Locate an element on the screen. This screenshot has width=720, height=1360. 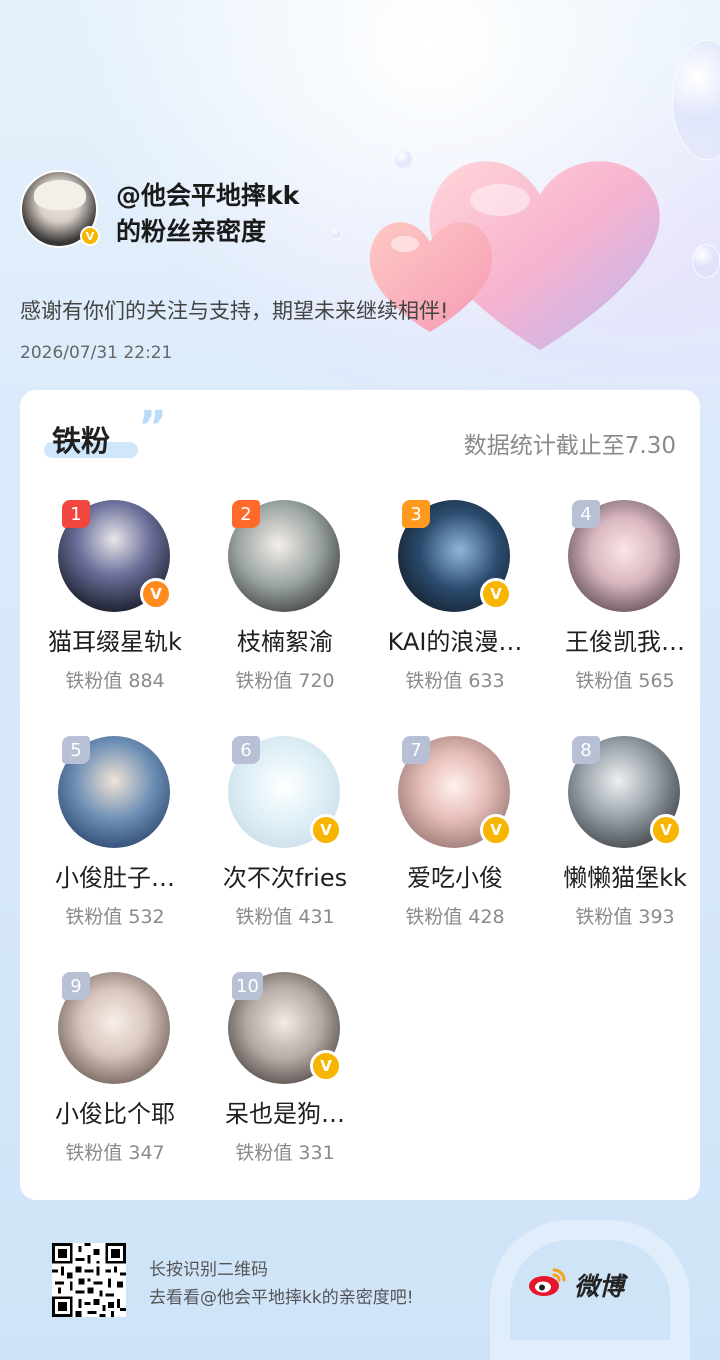
card-title-block: 铁粉 ” is located at coordinates (105, 433).